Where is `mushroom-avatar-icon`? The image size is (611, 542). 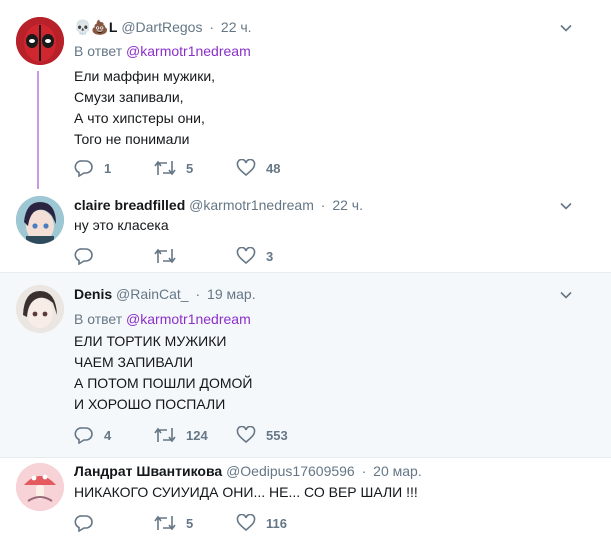 mushroom-avatar-icon is located at coordinates (40, 487).